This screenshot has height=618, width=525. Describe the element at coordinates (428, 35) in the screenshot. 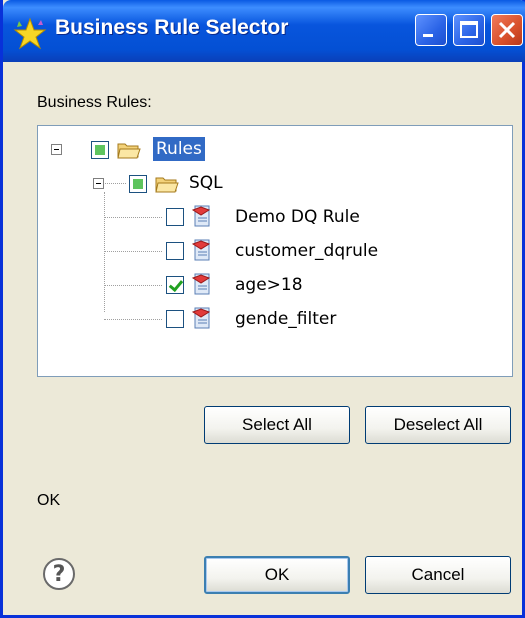

I see `minimize-icon` at that location.